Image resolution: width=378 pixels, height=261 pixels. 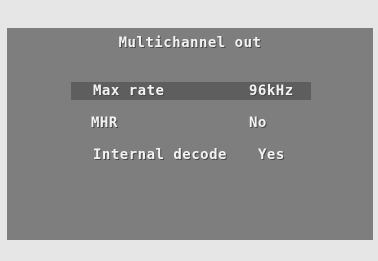 What do you see at coordinates (190, 43) in the screenshot?
I see `menu-title: Multichannel out` at bounding box center [190, 43].